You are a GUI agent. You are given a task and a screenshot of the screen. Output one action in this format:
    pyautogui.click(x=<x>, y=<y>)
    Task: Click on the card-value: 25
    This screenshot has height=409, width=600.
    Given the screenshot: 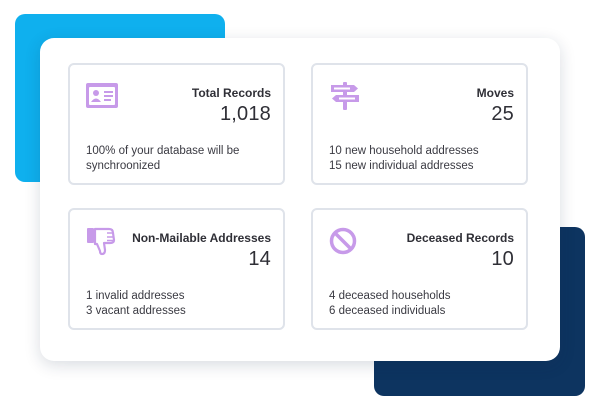 What is the action you would take?
    pyautogui.click(x=502, y=114)
    